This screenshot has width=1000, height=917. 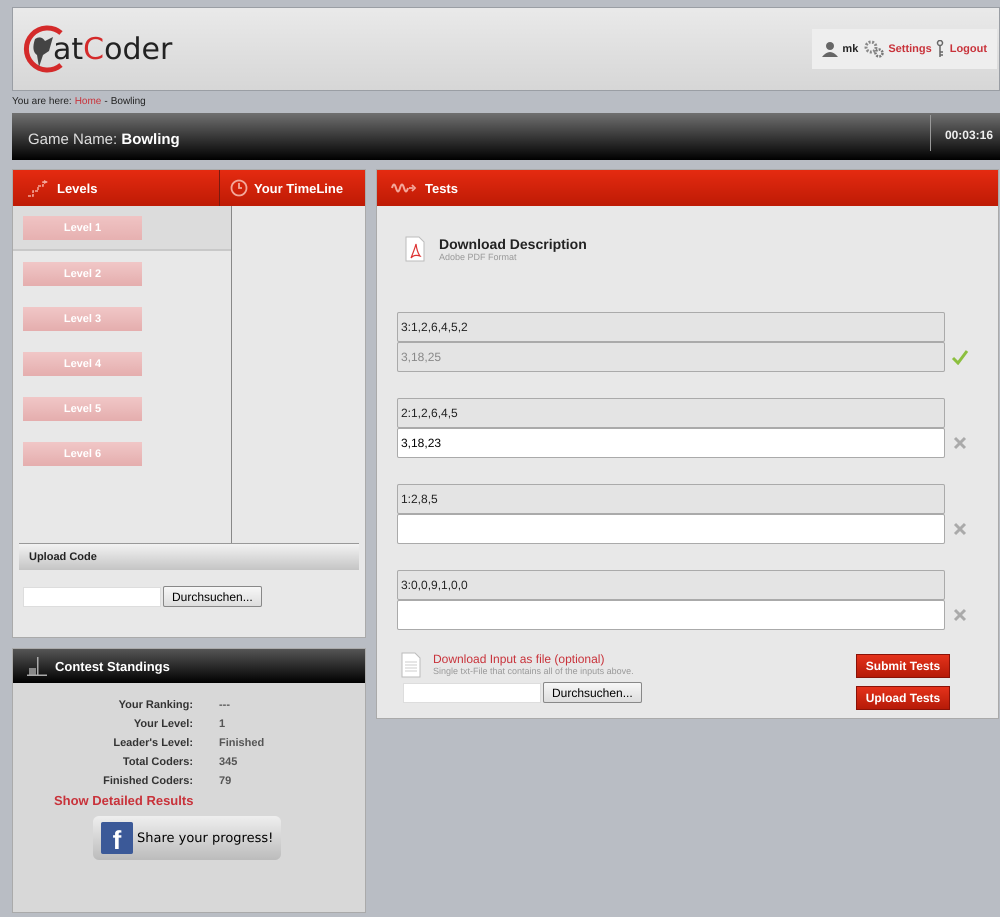 What do you see at coordinates (299, 188) in the screenshot?
I see `timeline-title: Your TimeLine` at bounding box center [299, 188].